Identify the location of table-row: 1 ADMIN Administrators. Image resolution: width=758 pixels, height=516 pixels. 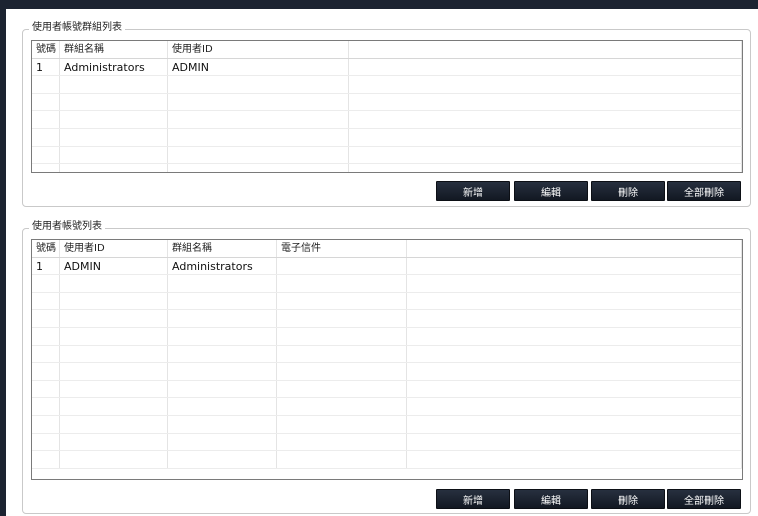
(387, 266).